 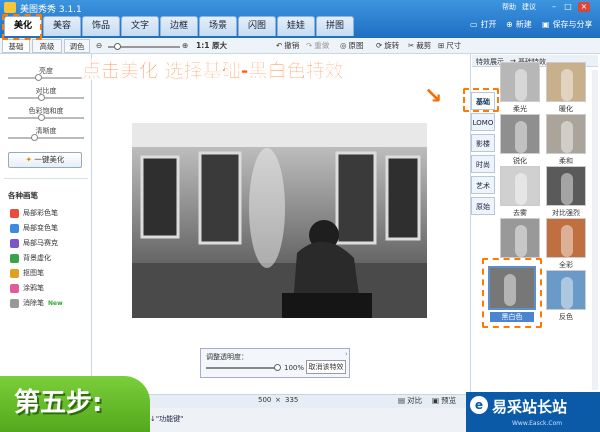 What do you see at coordinates (62, 26) in the screenshot?
I see `tab-1: 美容` at bounding box center [62, 26].